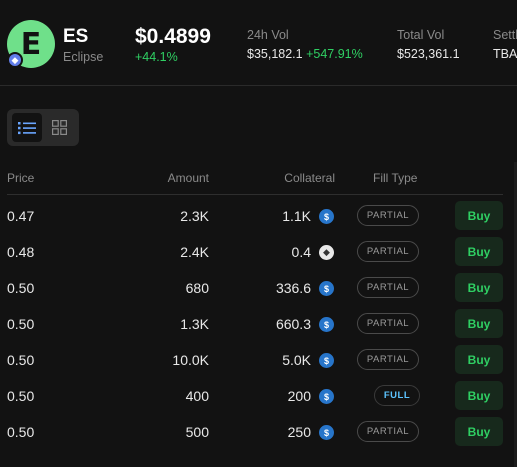  What do you see at coordinates (21, 252) in the screenshot?
I see `row-price: 0.48` at bounding box center [21, 252].